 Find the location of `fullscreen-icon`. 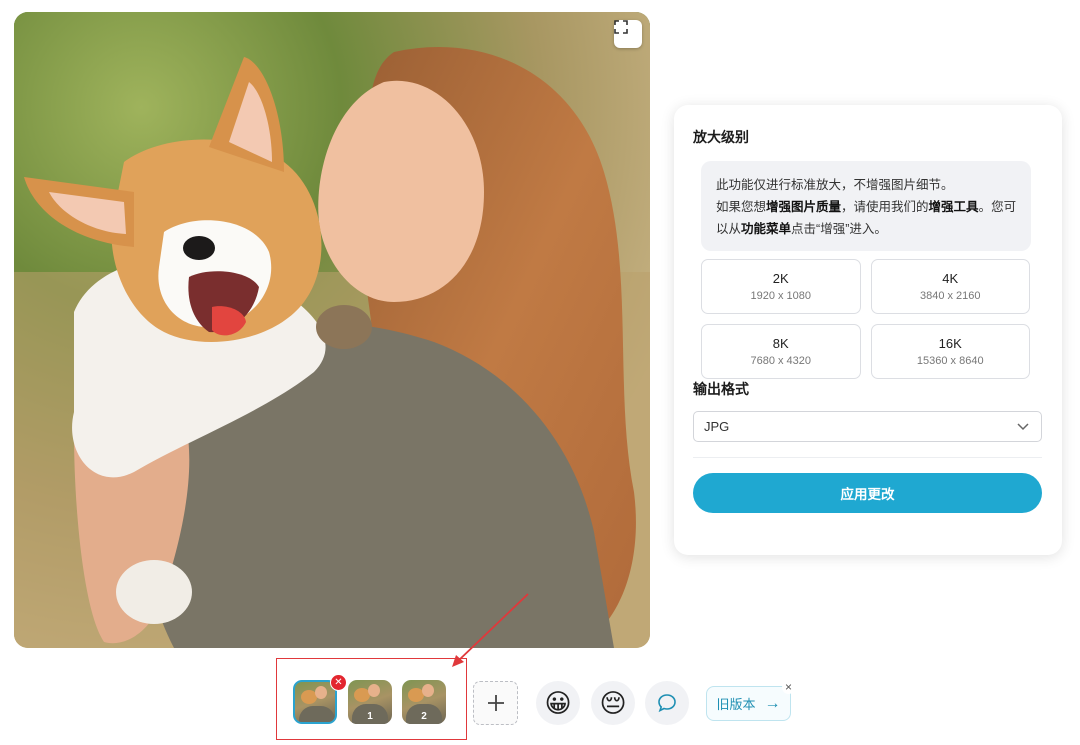

fullscreen-icon is located at coordinates (621, 27).